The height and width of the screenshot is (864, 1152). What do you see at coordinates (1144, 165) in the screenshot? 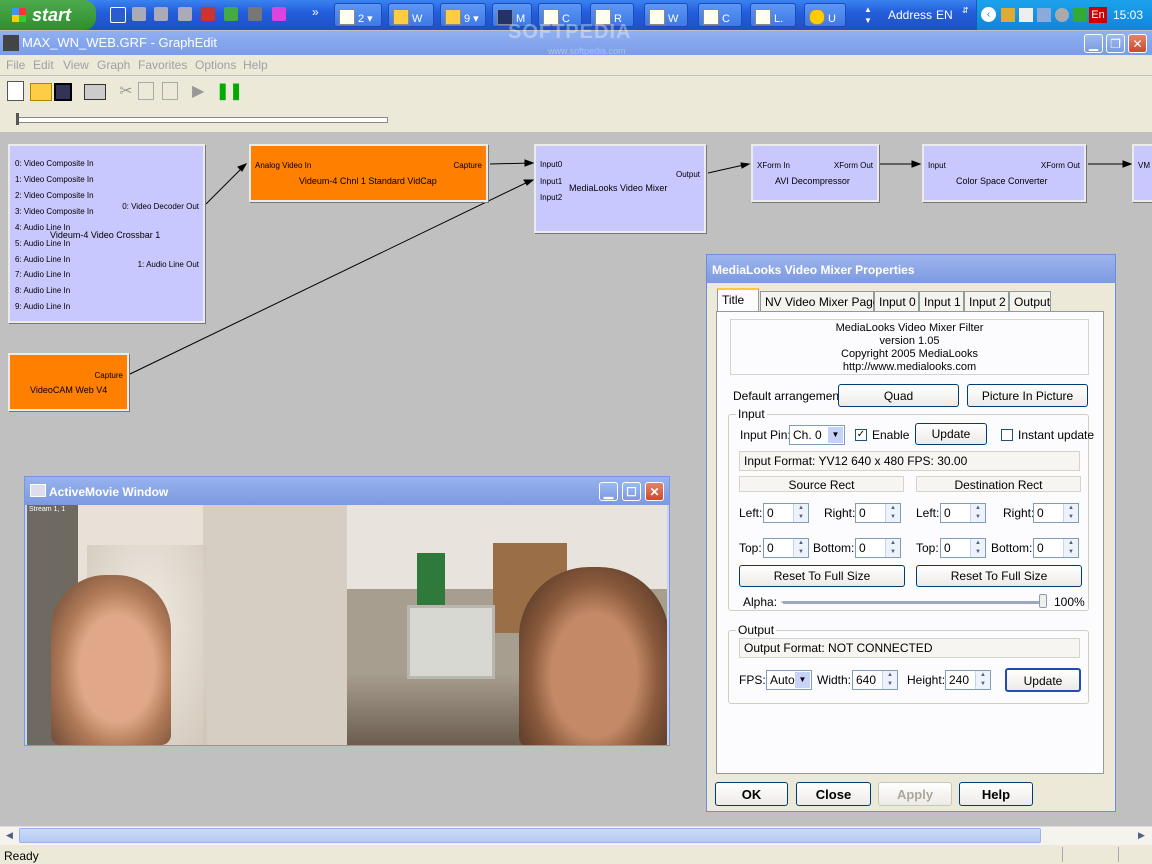
I see `pin-input: VM` at bounding box center [1144, 165].